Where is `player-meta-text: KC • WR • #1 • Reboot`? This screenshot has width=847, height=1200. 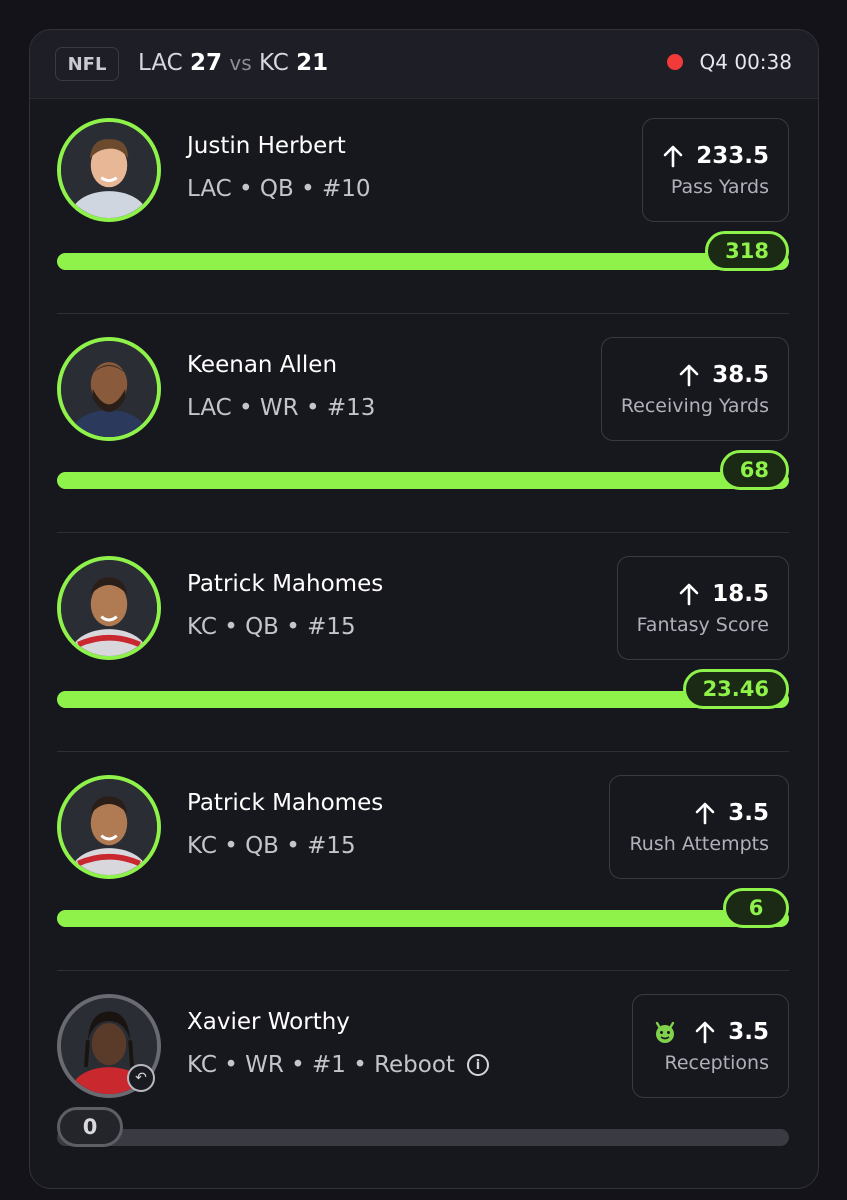 player-meta-text: KC • WR • #1 • Reboot is located at coordinates (321, 1065).